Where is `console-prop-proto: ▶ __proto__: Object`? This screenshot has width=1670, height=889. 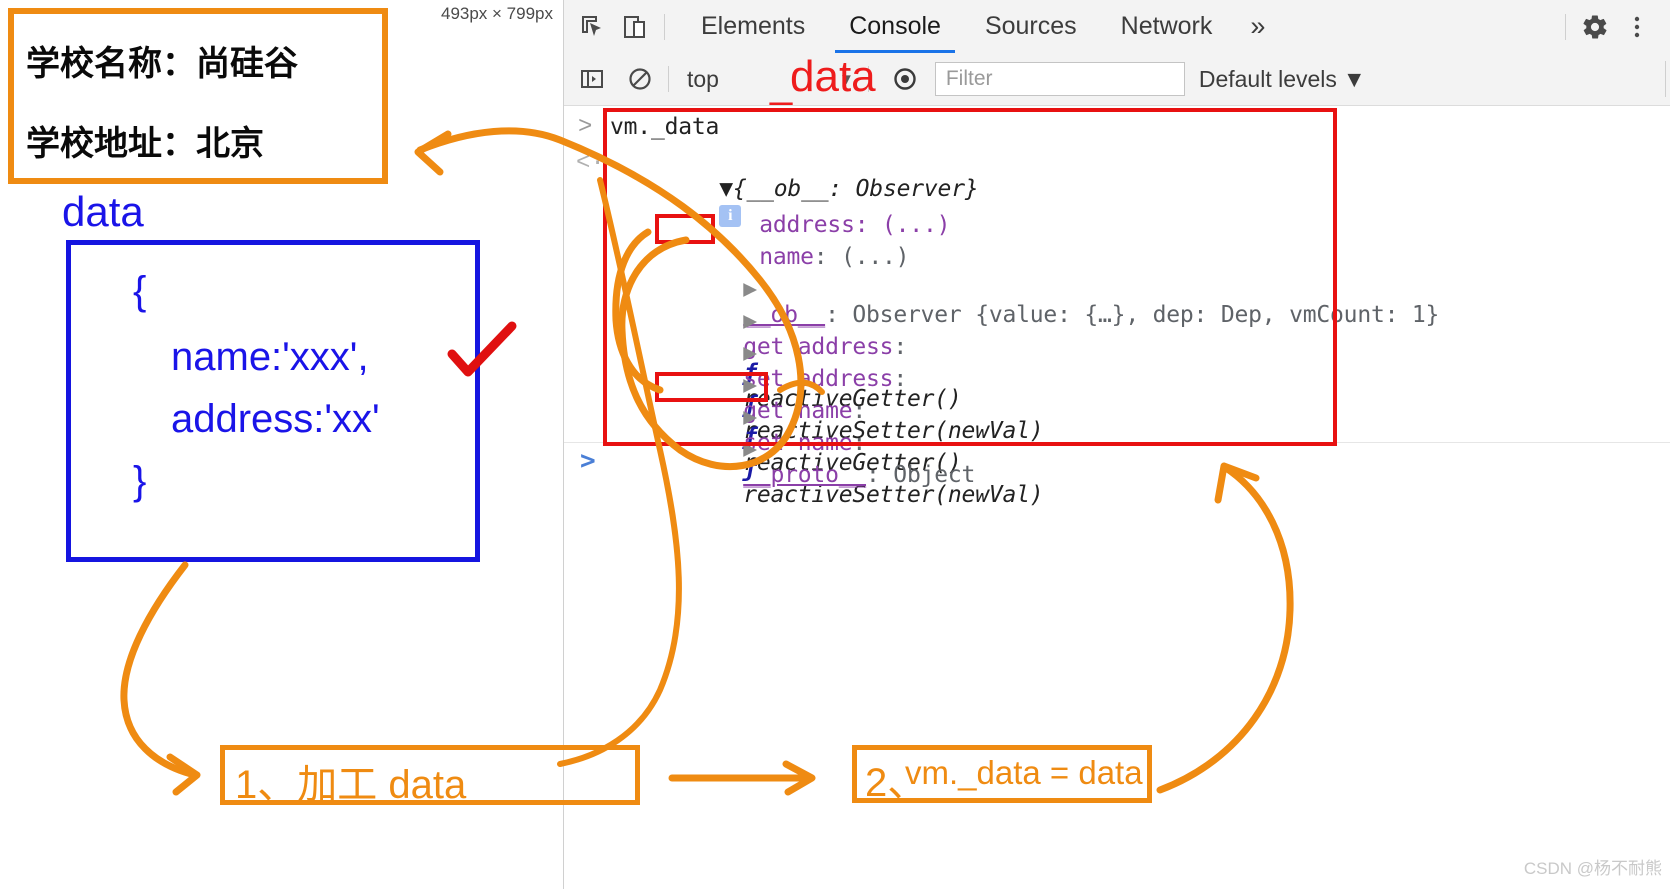 console-prop-proto: ▶ __proto__: Object is located at coordinates (804, 462).